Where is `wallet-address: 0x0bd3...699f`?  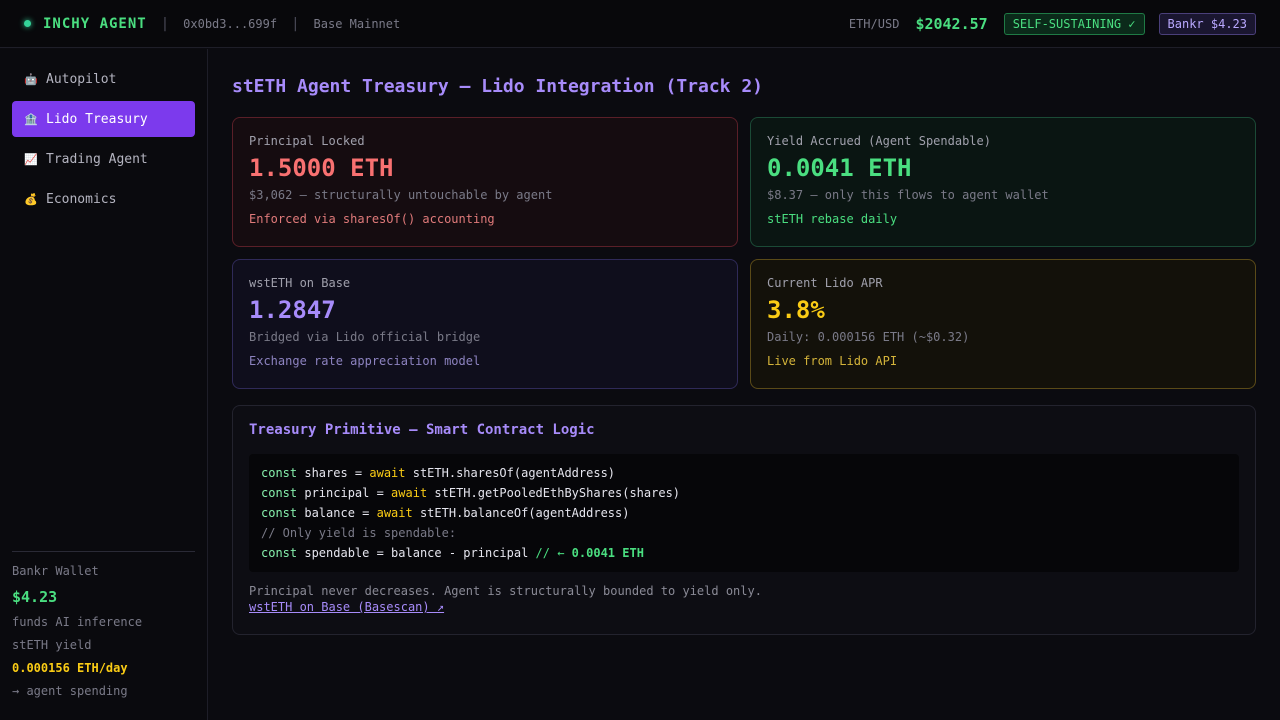
wallet-address: 0x0bd3...699f is located at coordinates (230, 24).